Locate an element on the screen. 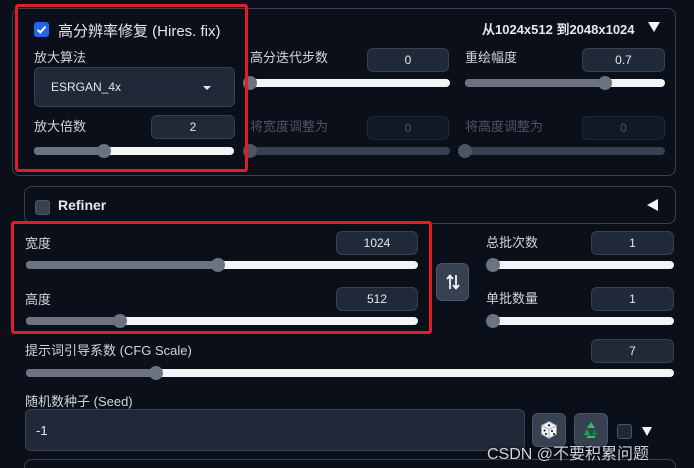  batch-size-label: 单批数量 is located at coordinates (512, 298).